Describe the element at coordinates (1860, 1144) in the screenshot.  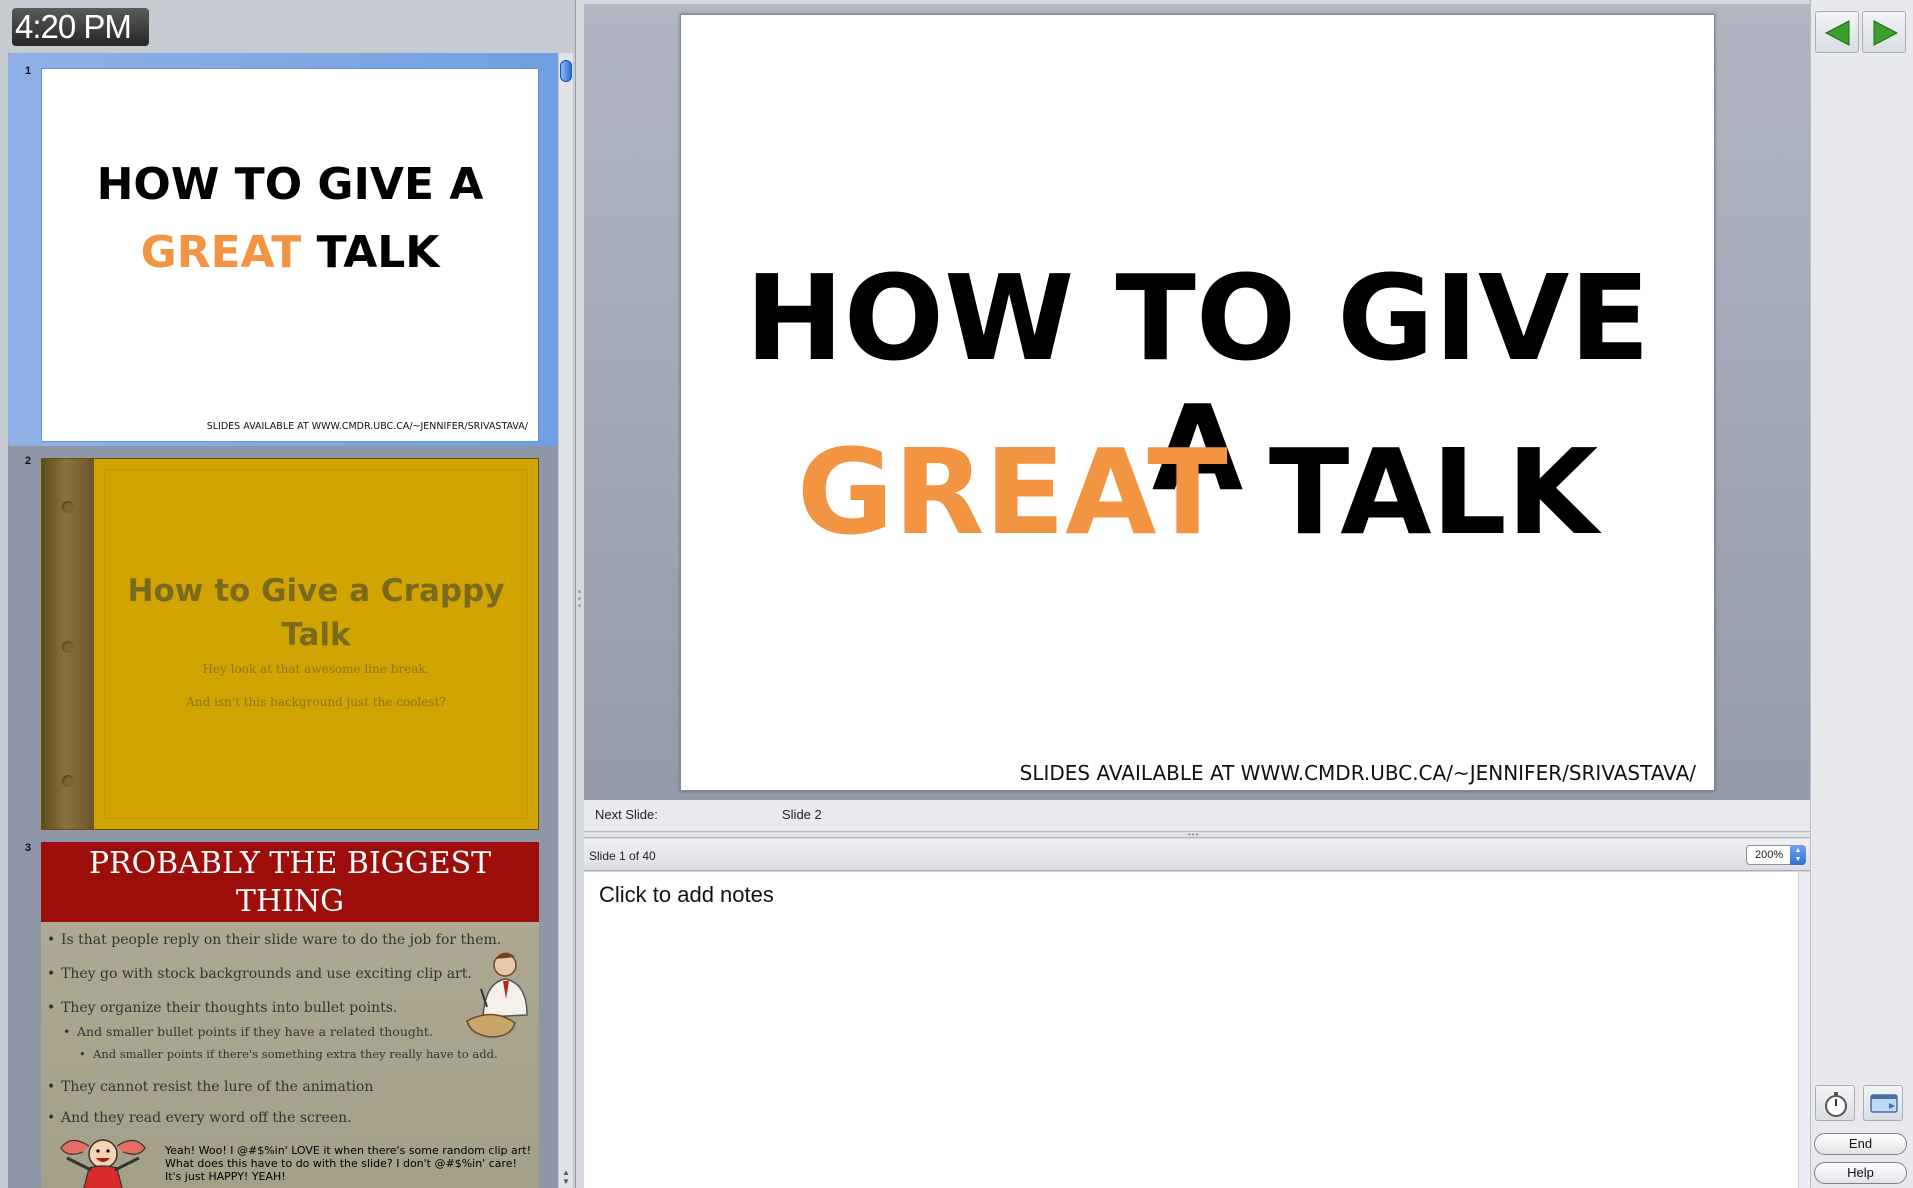
I see `end-show-button: End` at that location.